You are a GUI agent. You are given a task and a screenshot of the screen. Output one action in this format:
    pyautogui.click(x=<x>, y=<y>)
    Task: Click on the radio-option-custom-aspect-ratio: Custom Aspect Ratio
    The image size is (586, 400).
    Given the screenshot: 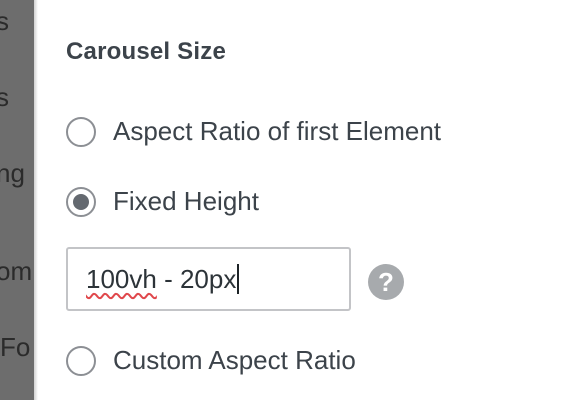 What is the action you would take?
    pyautogui.click(x=211, y=360)
    